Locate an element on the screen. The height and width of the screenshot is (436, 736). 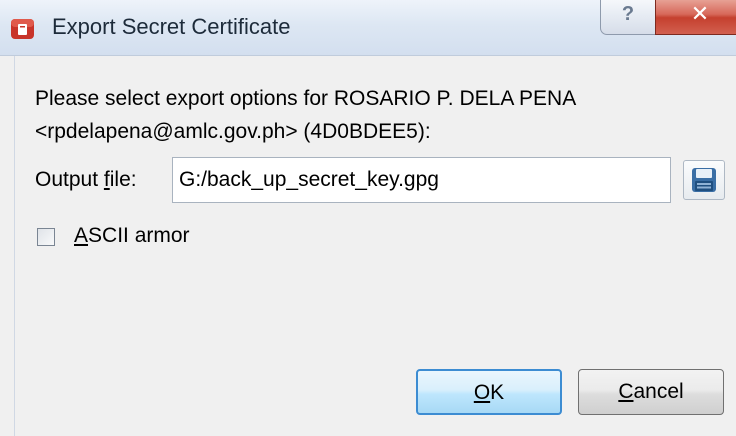
ascii-armor-label: ASCII armor is located at coordinates (132, 236).